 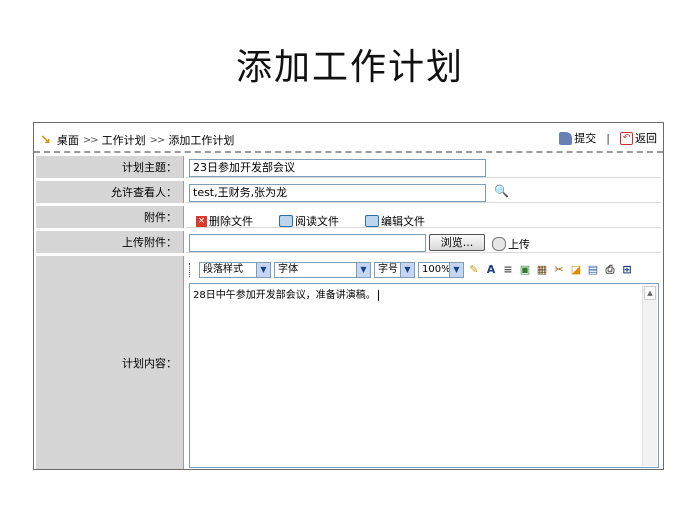 I want to click on zoom-value: 100%, so click(x=436, y=269).